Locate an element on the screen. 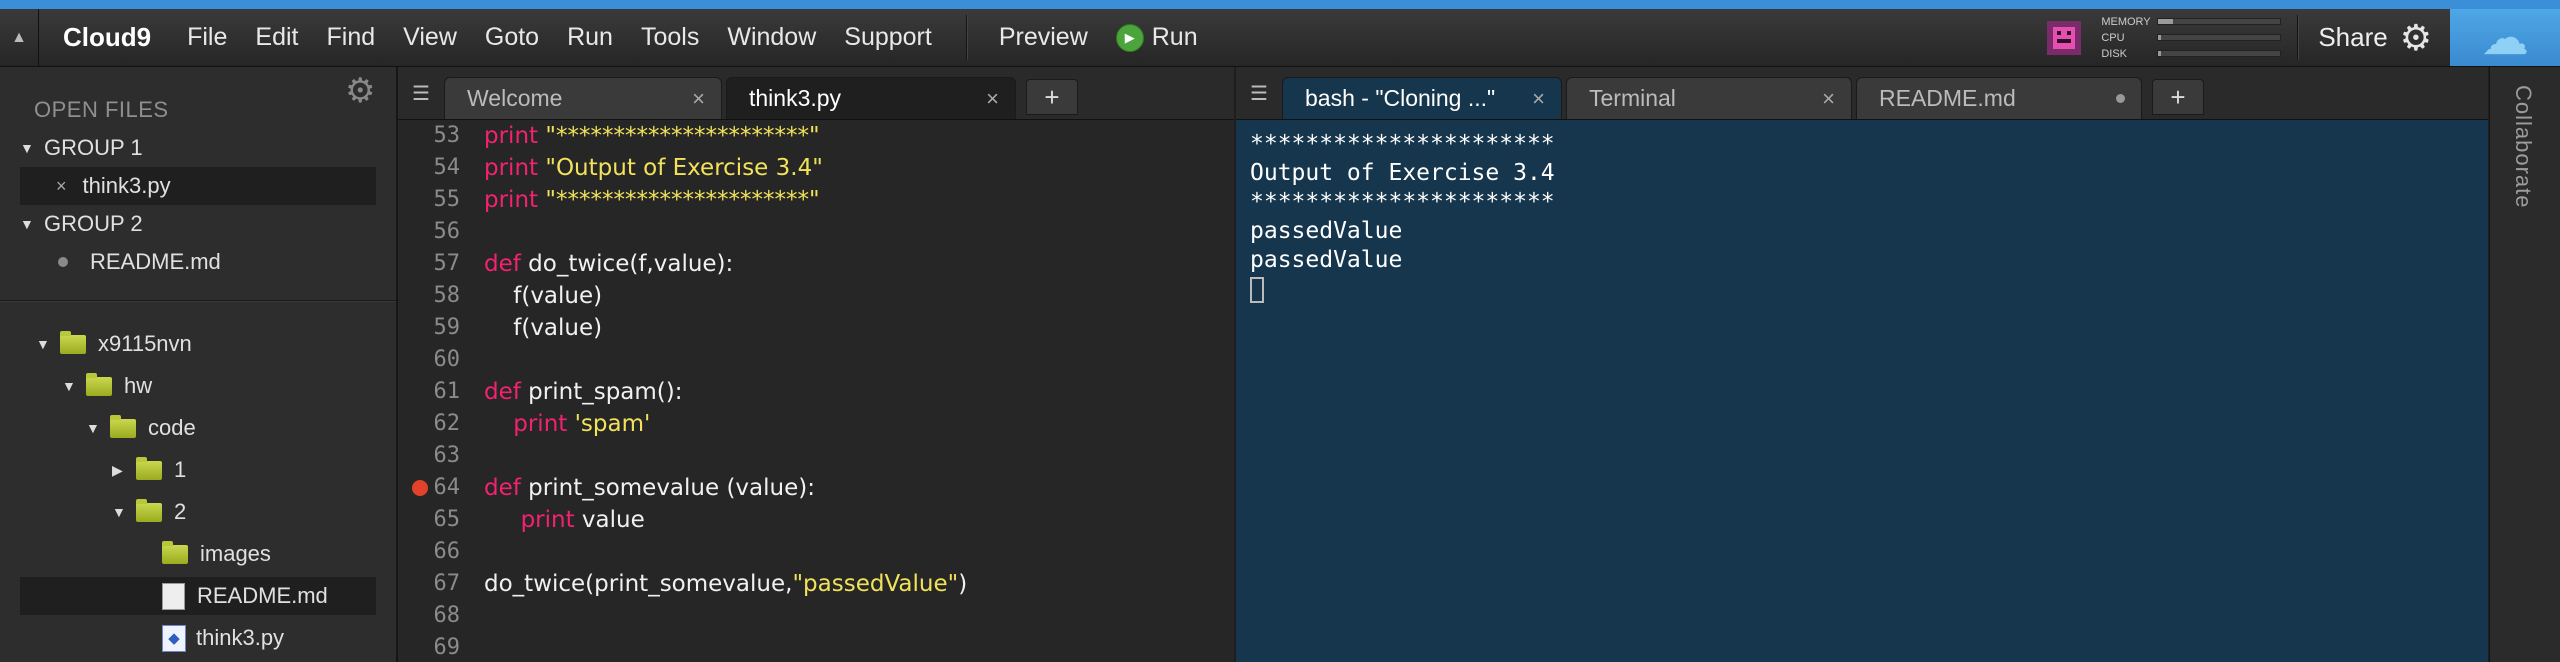 The image size is (2560, 662). tree-think3: ◆ think3.py is located at coordinates (198, 638).